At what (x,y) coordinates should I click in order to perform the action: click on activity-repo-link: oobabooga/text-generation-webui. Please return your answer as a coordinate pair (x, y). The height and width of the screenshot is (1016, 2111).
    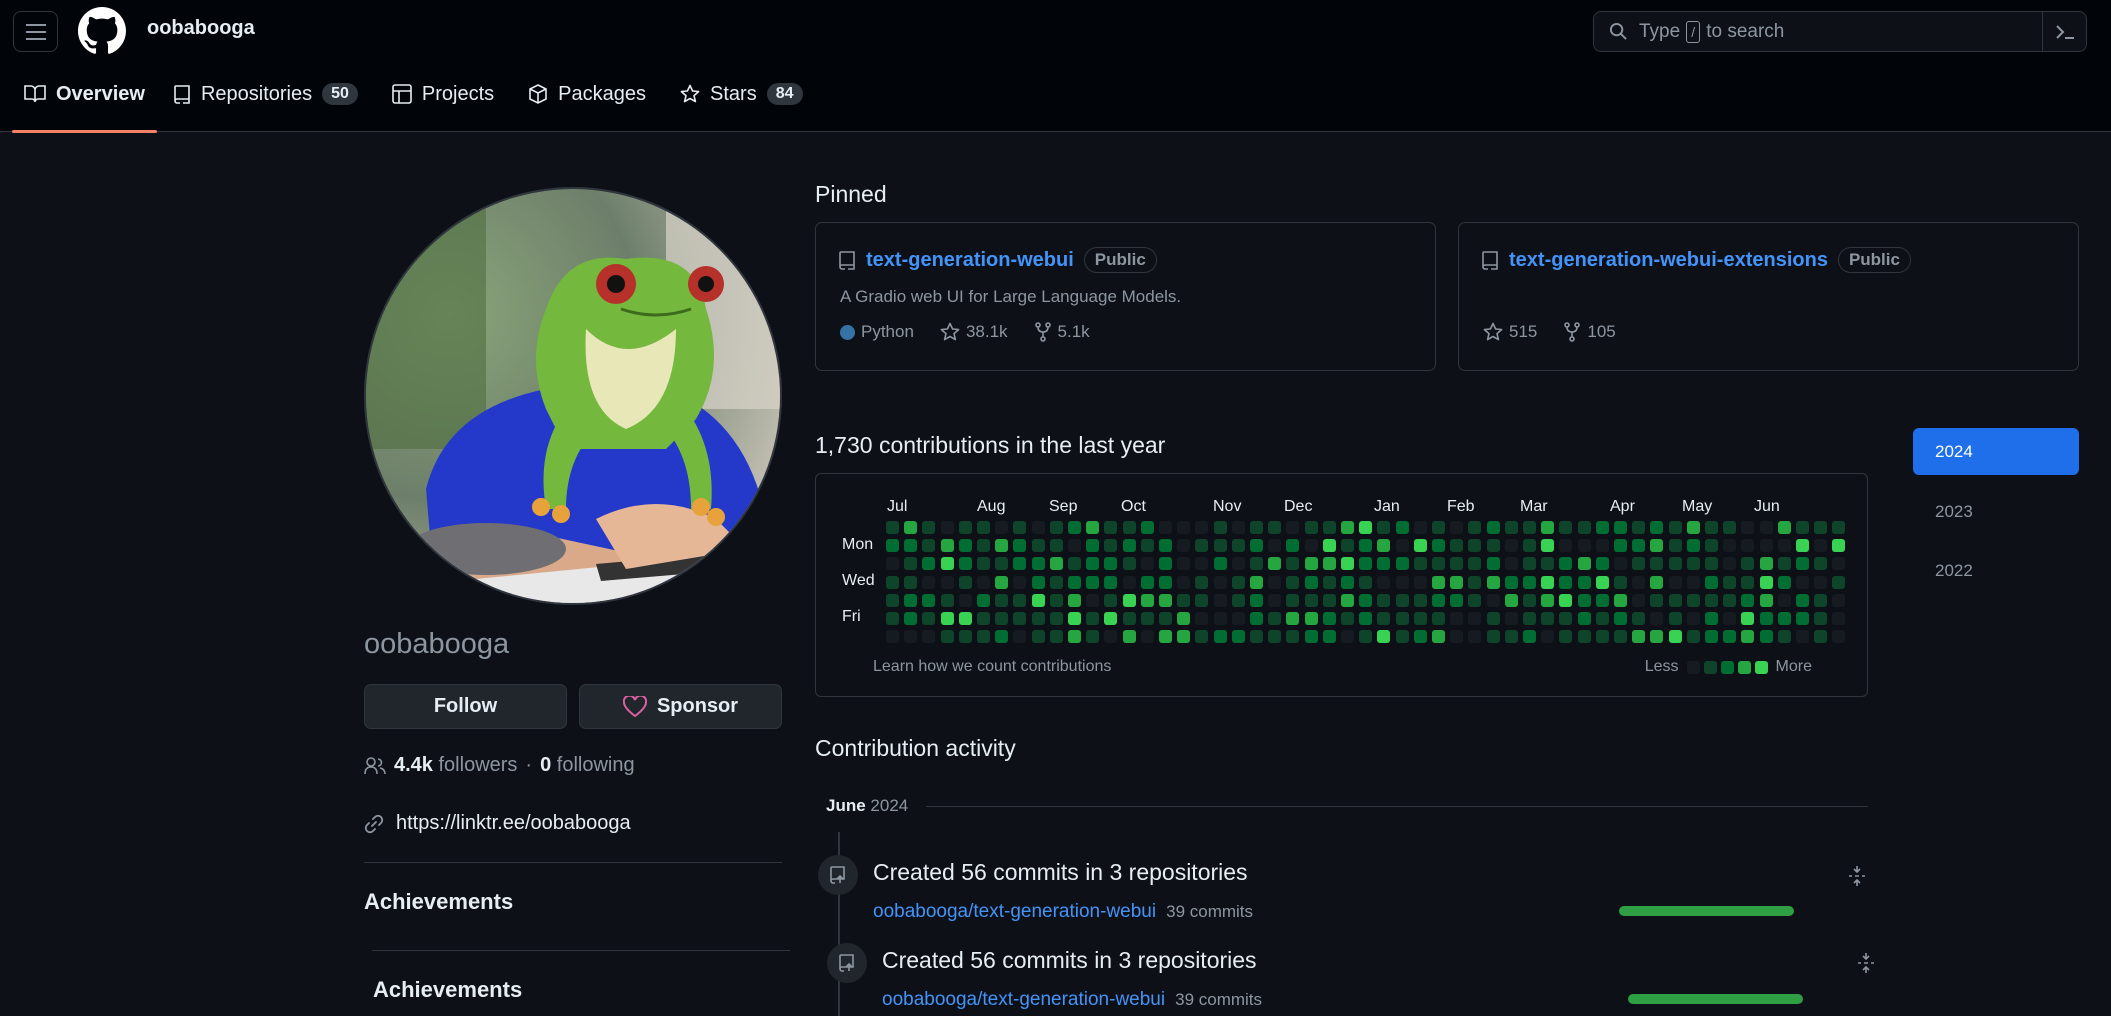
    Looking at the image, I should click on (1023, 1000).